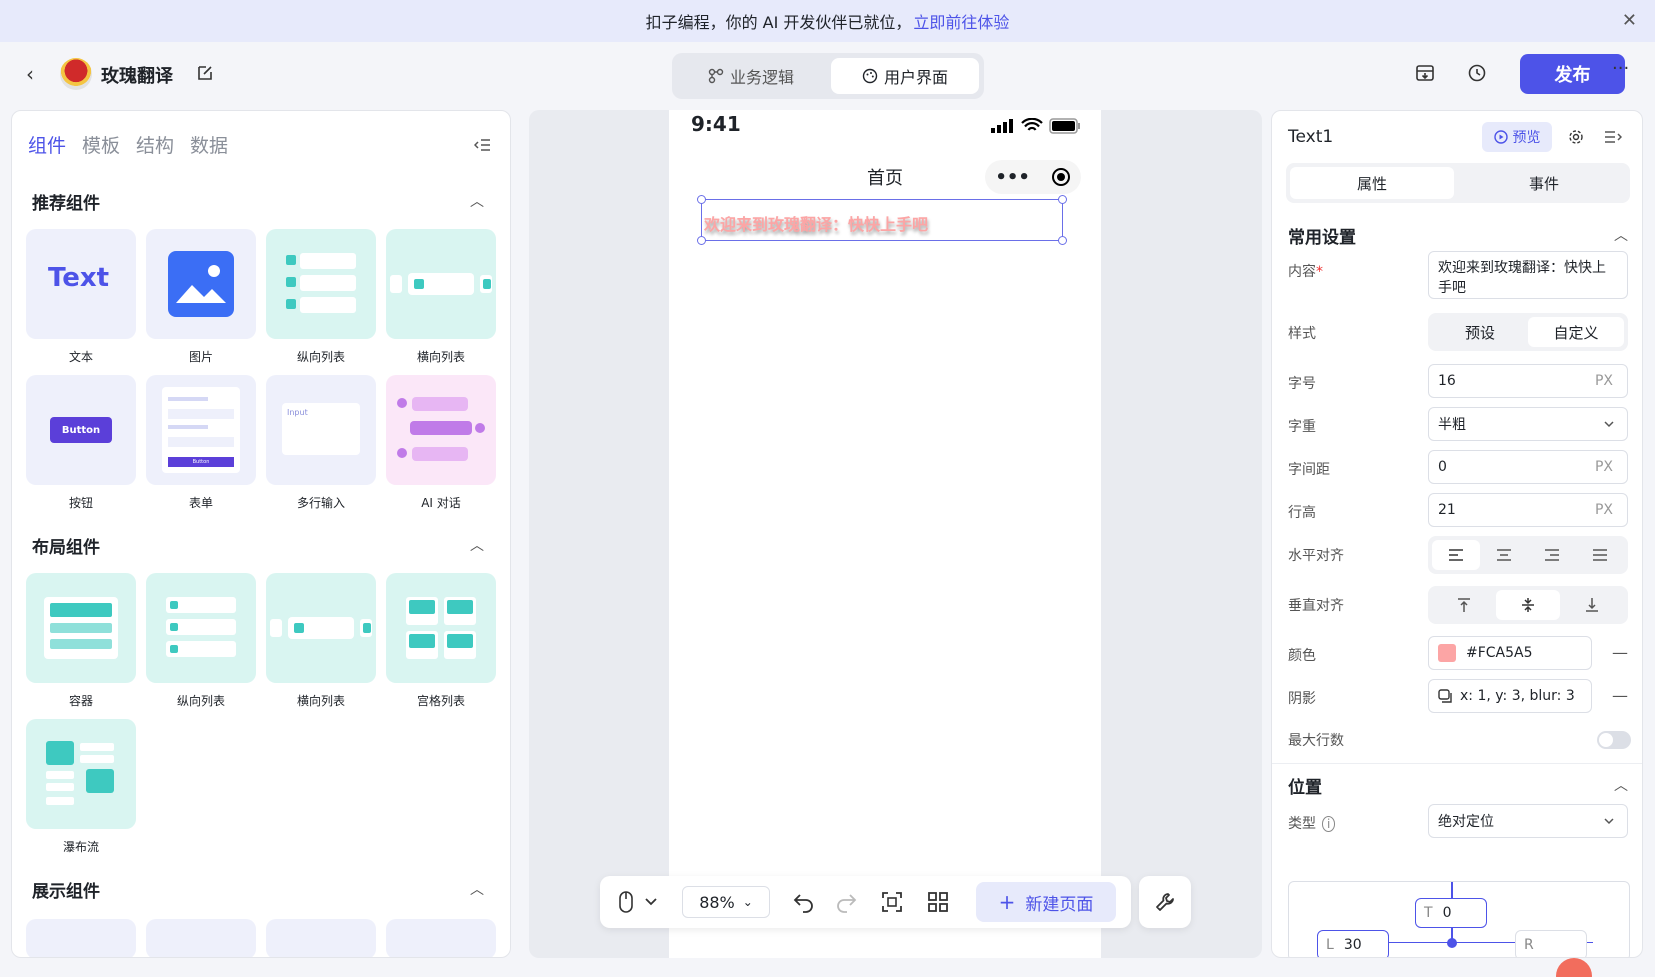  What do you see at coordinates (1322, 238) in the screenshot?
I see `section-title: 常用设置` at bounding box center [1322, 238].